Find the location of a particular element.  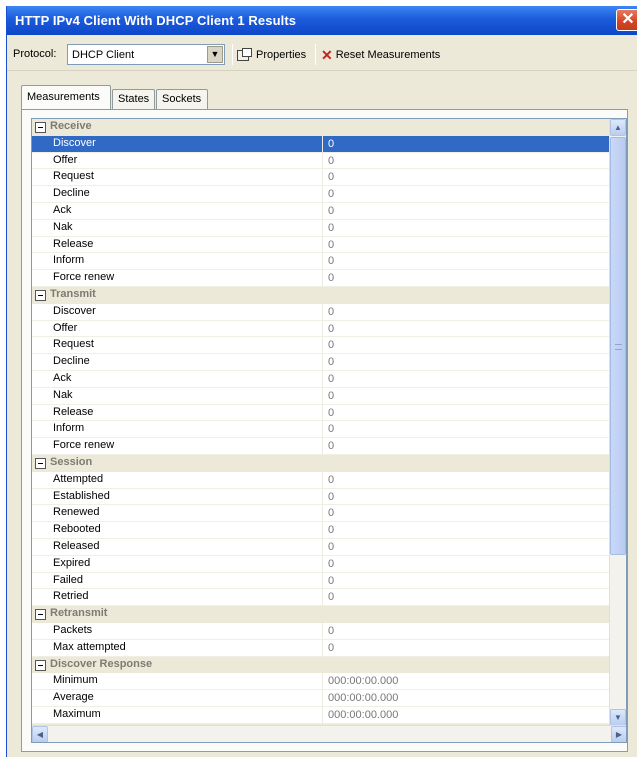

tab-label: Sockets is located at coordinates (182, 99).